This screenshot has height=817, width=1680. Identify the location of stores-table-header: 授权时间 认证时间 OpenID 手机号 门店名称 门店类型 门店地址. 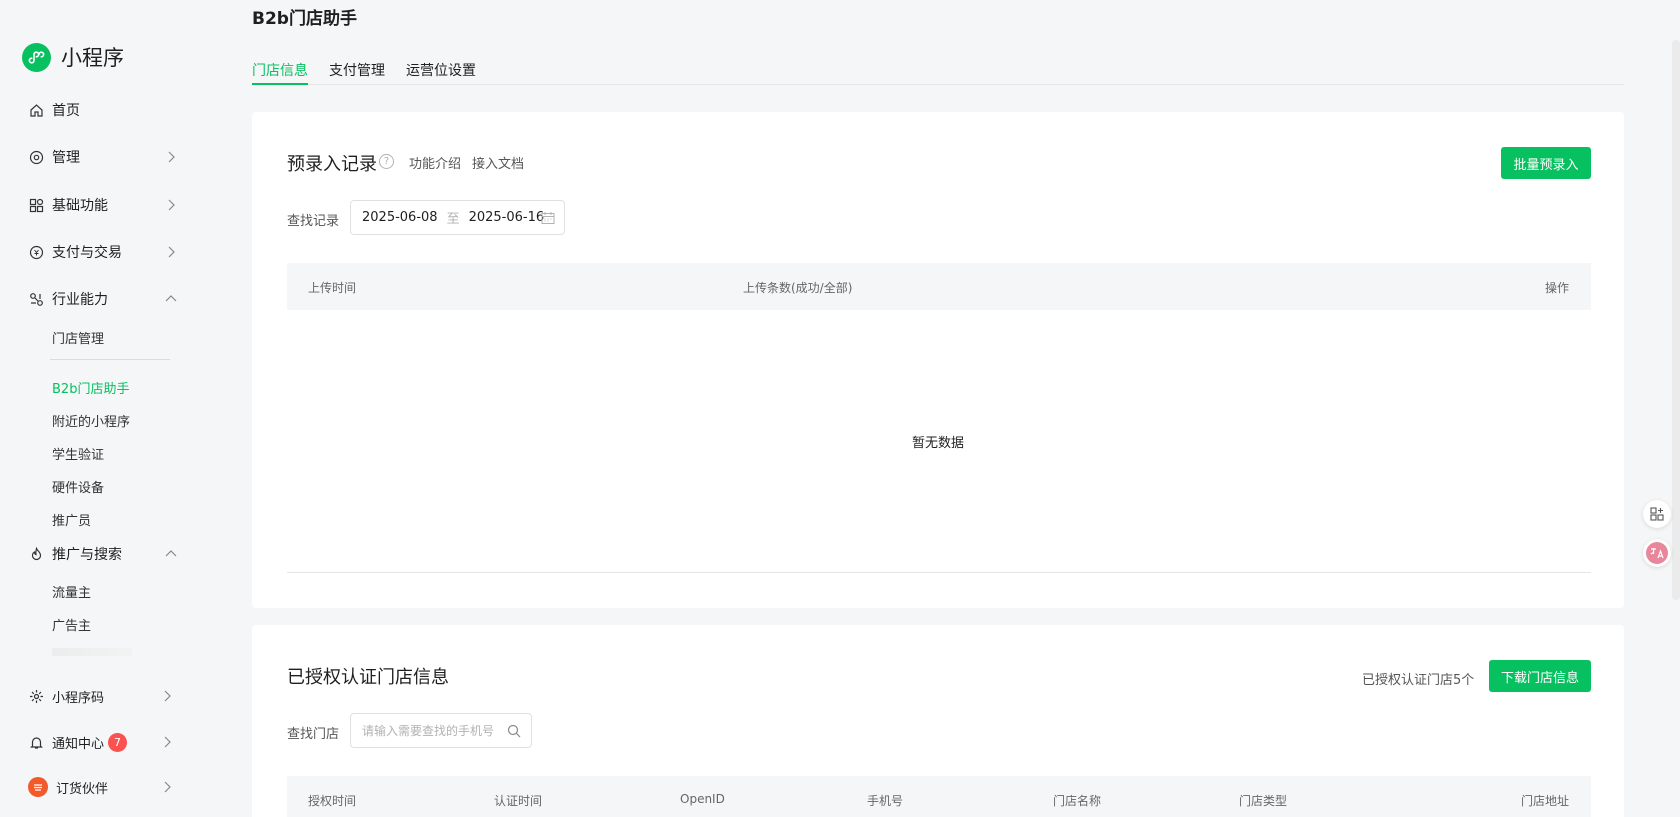
(939, 796).